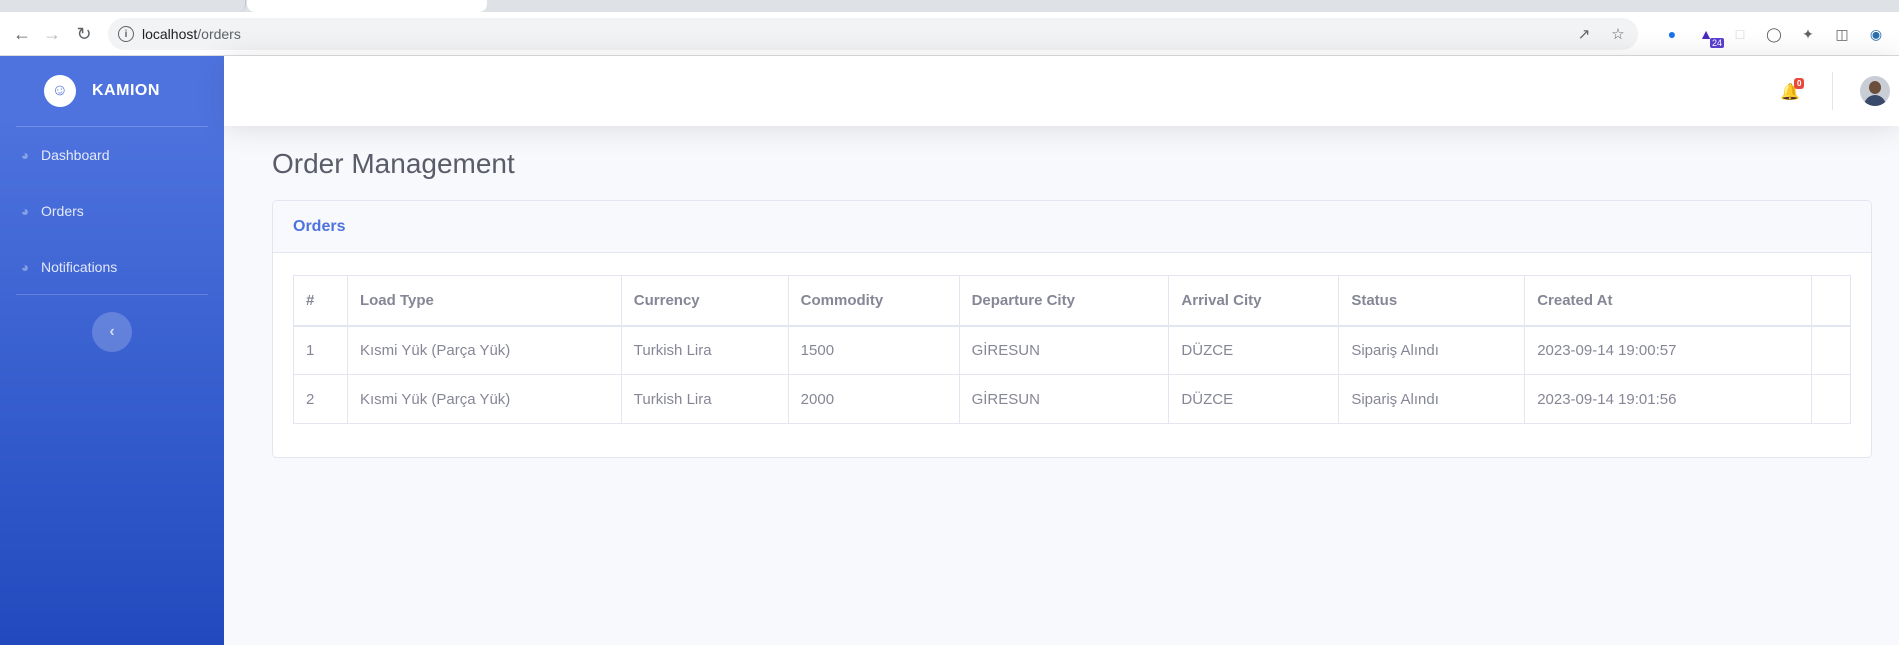 The image size is (1899, 645). Describe the element at coordinates (170, 34) in the screenshot. I see `url-host: localhost` at that location.